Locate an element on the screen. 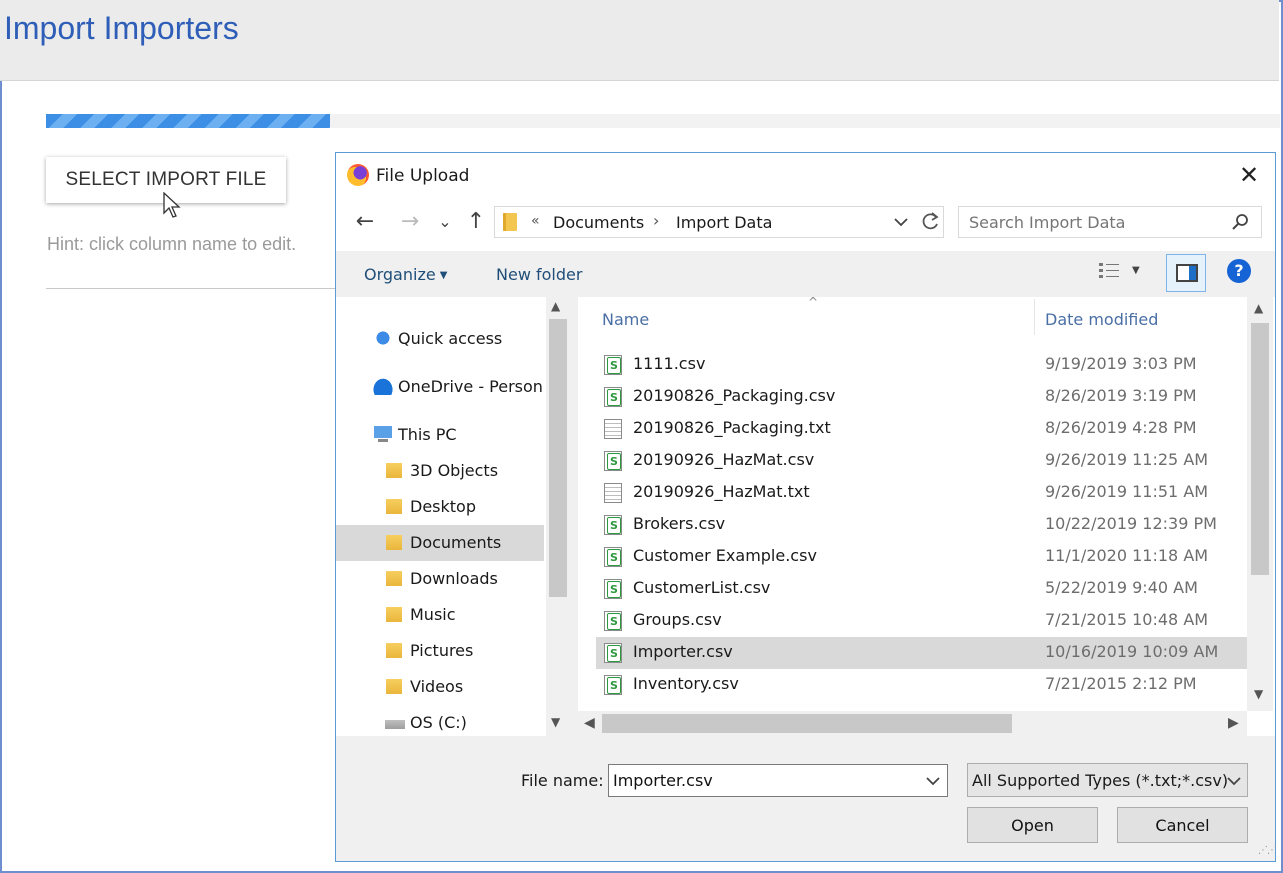 This screenshot has width=1283, height=873. nav-item-onedrive-person: OneDrive - Person is located at coordinates (457, 387).